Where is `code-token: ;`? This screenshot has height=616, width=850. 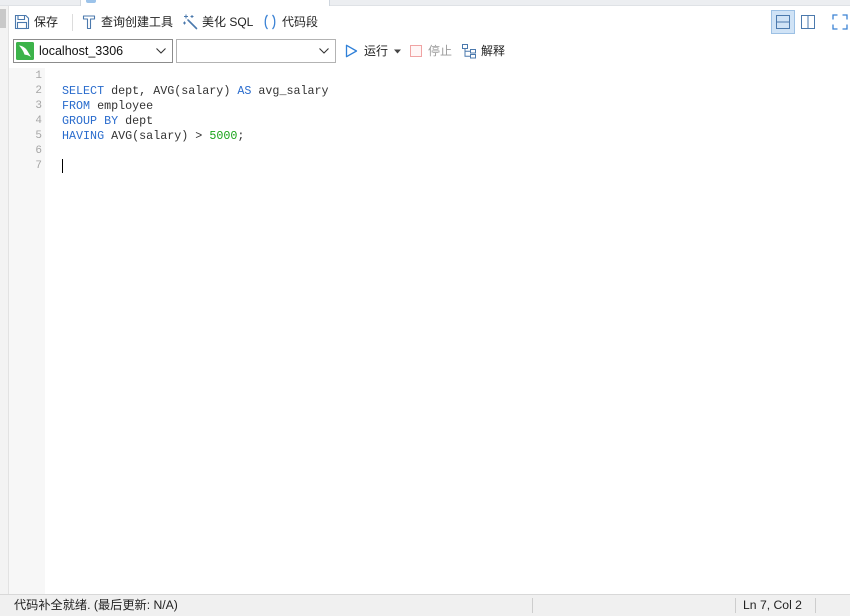
code-token: ; is located at coordinates (241, 136).